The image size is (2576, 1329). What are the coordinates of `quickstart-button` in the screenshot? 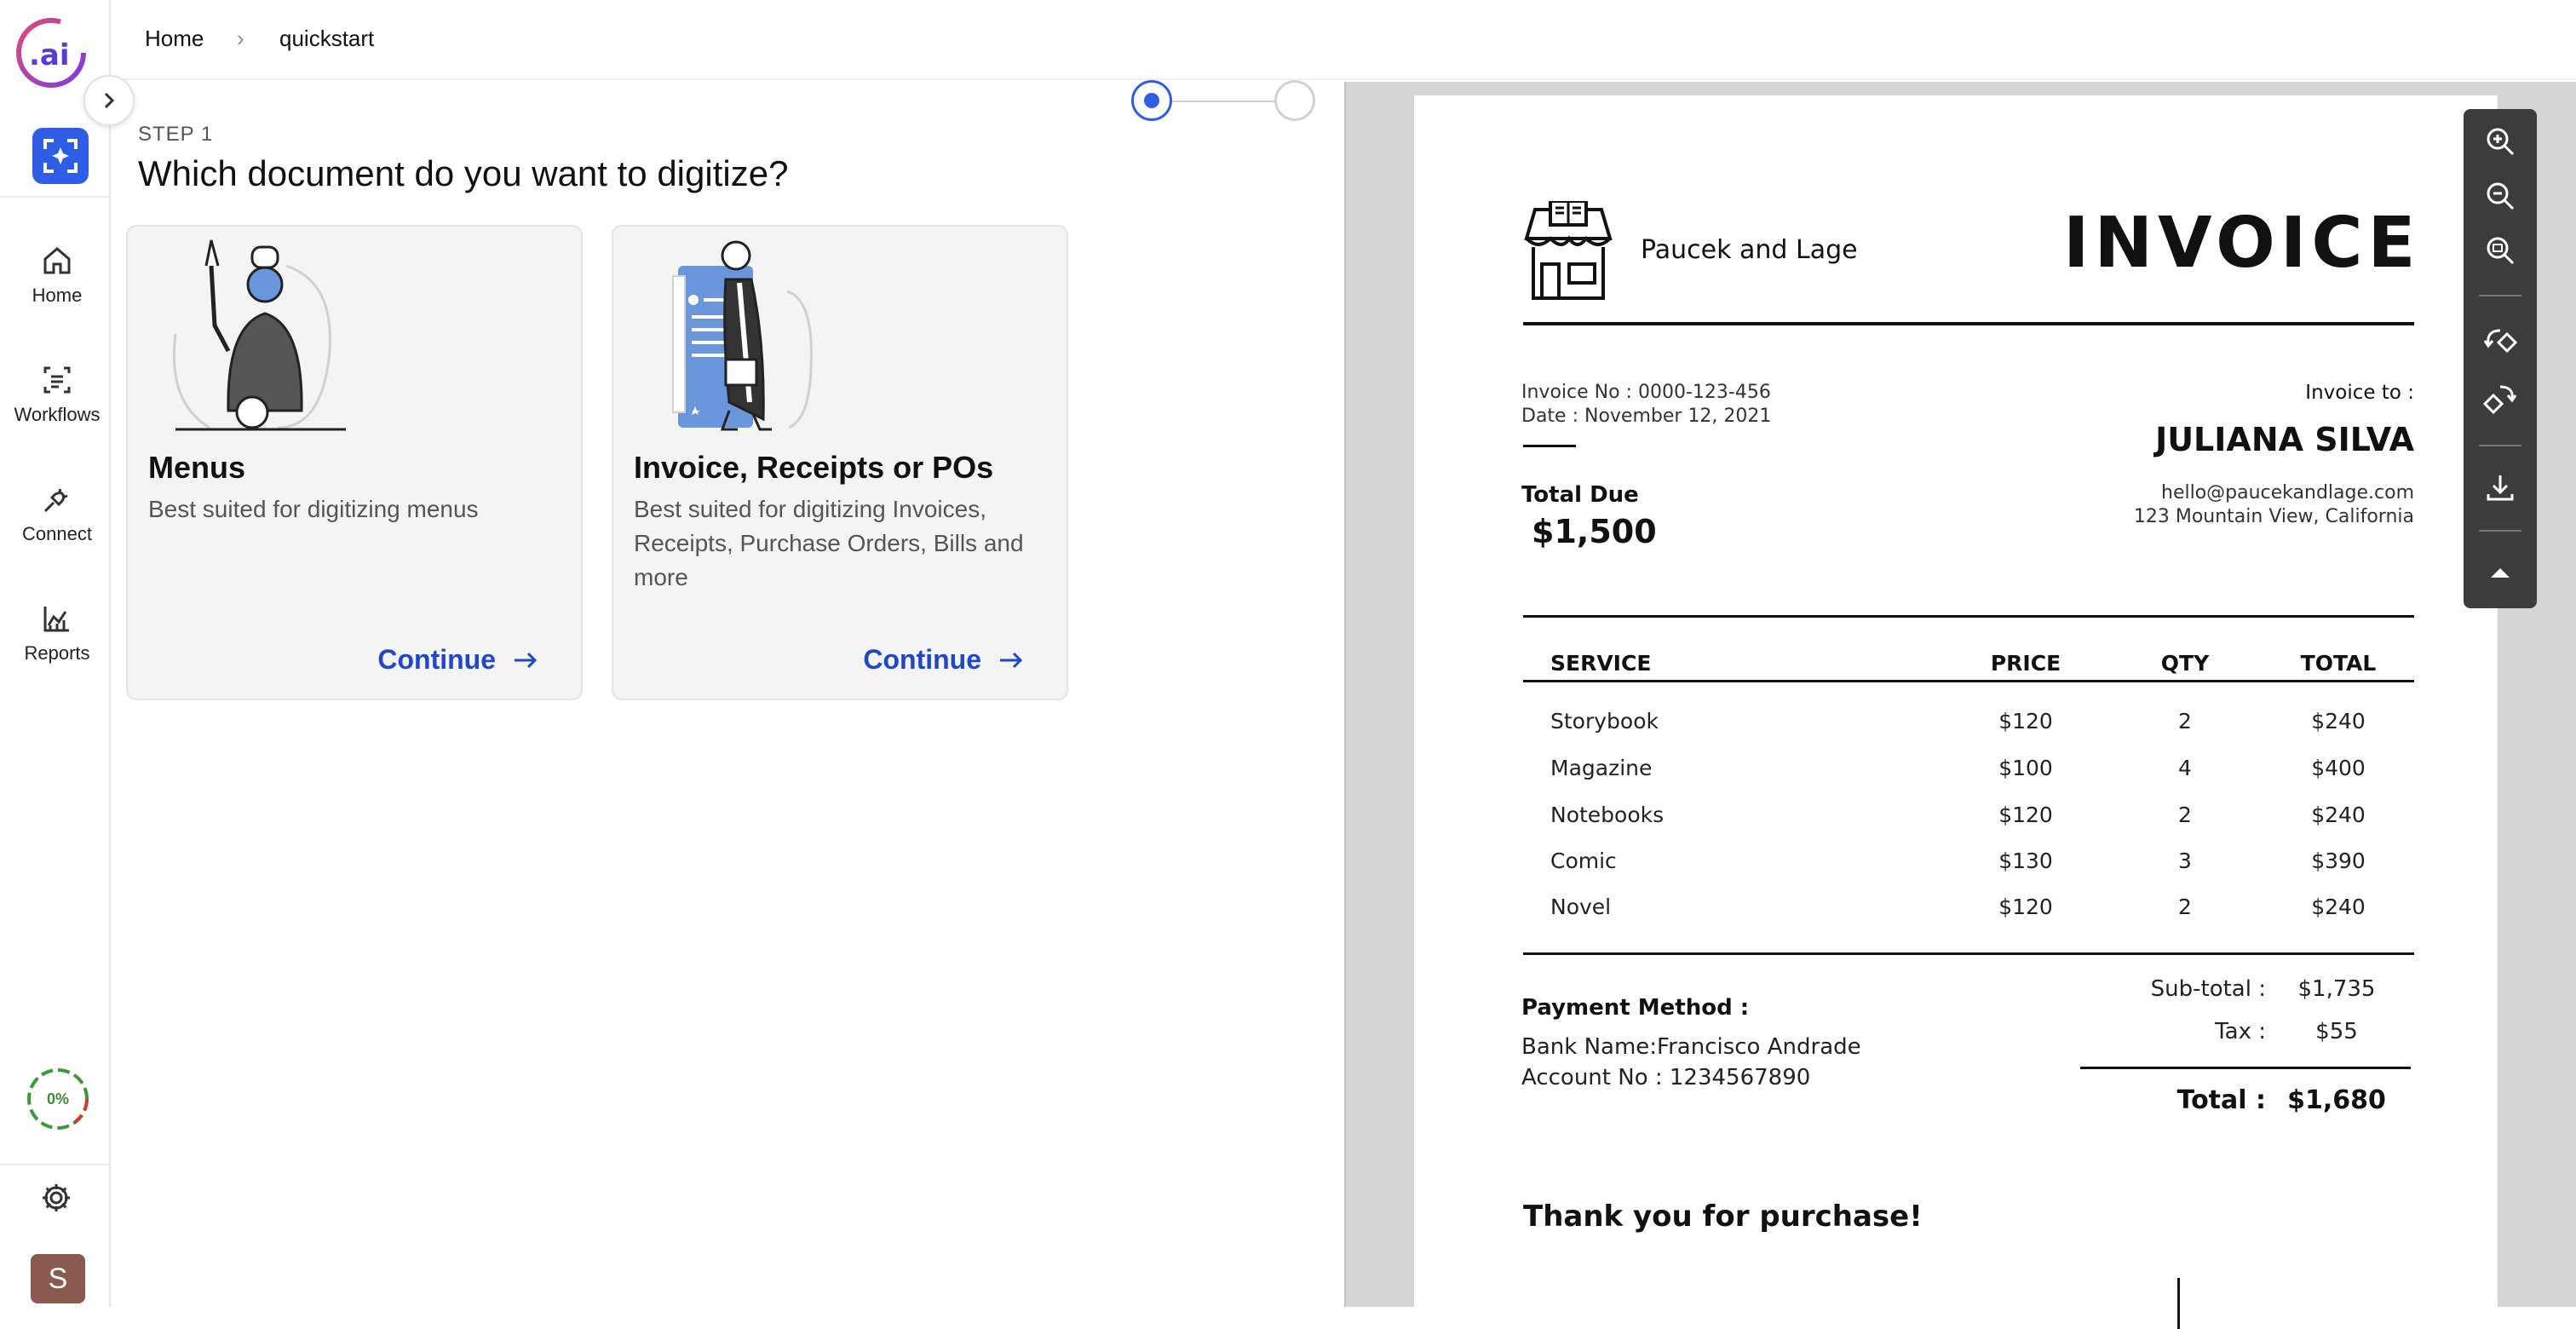 It's located at (61, 156).